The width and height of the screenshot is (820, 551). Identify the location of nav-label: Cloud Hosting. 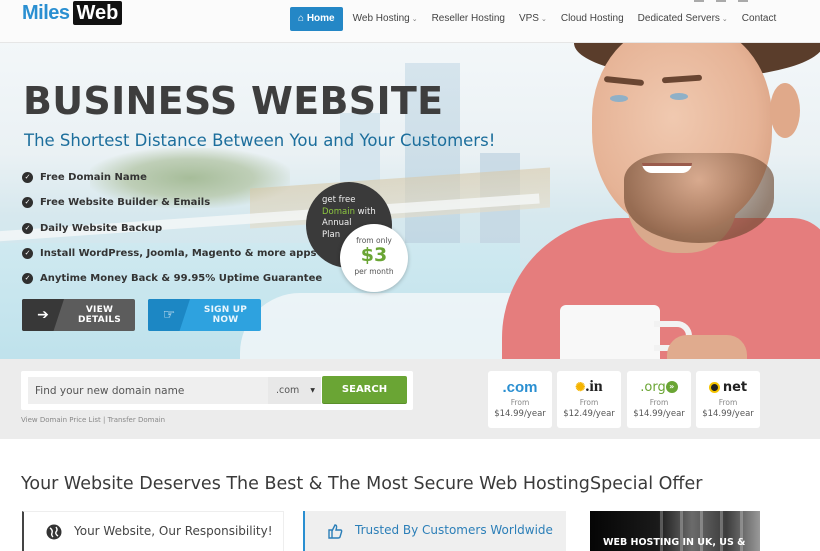
(592, 18).